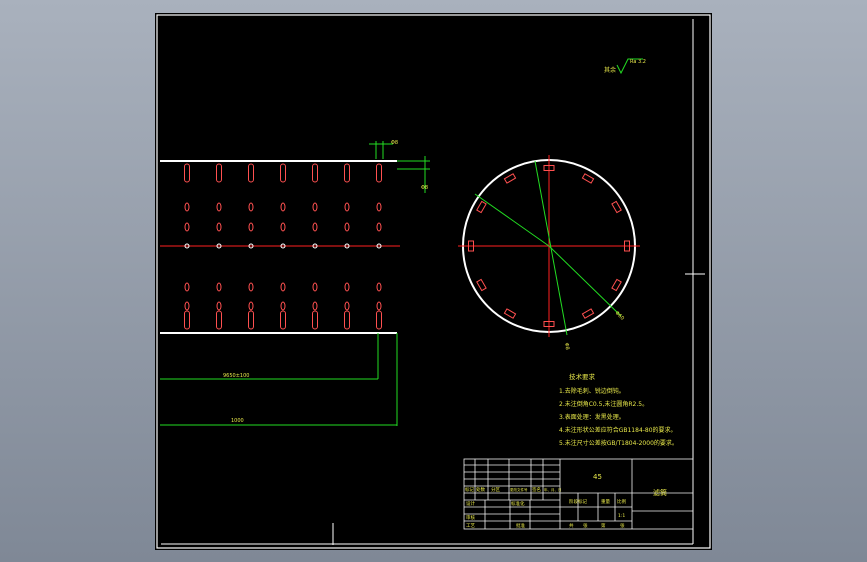 Image resolution: width=867 pixels, height=562 pixels. What do you see at coordinates (585, 281) in the screenshot?
I see `dim-radius-right` at bounding box center [585, 281].